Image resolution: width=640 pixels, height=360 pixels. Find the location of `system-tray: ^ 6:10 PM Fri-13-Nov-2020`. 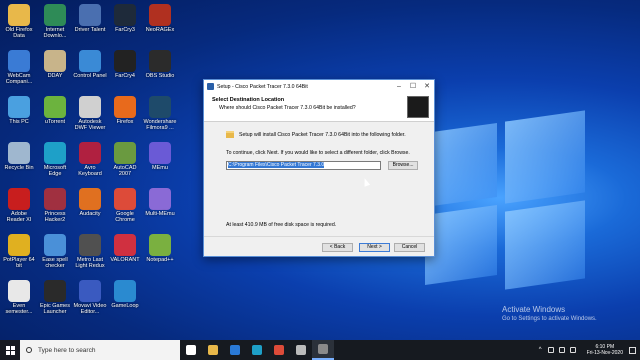

system-tray: ^ 6:10 PM Fri-13-Nov-2020 is located at coordinates (589, 350).